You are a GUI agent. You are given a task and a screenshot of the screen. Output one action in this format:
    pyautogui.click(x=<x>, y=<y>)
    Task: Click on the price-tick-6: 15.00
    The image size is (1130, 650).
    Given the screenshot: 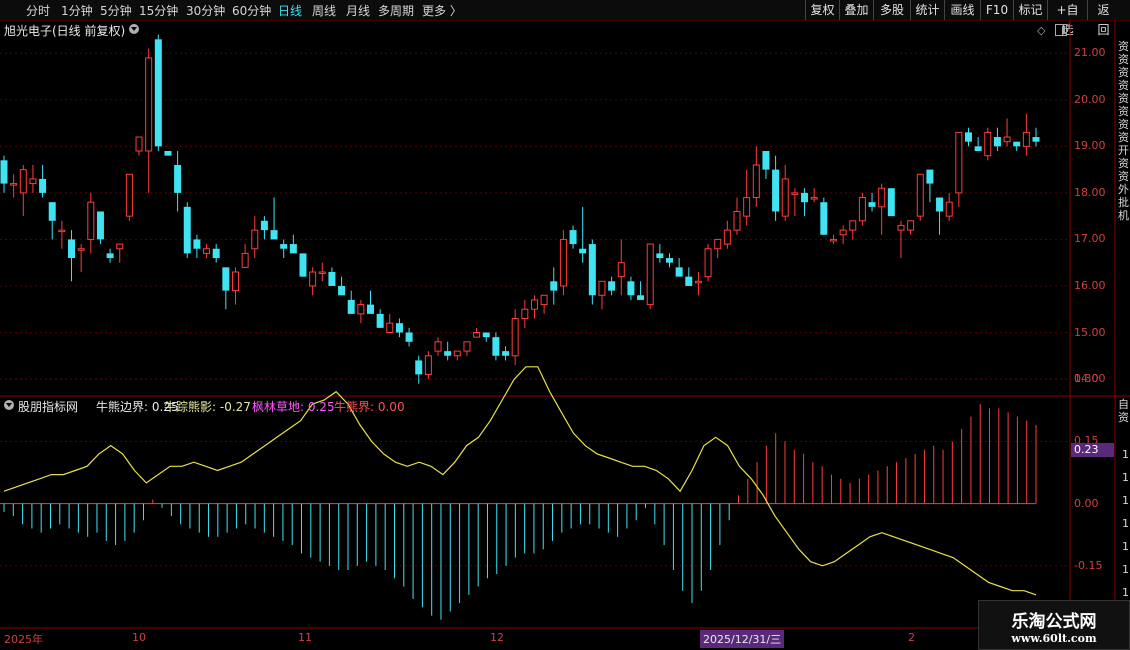 What is the action you would take?
    pyautogui.click(x=1090, y=332)
    